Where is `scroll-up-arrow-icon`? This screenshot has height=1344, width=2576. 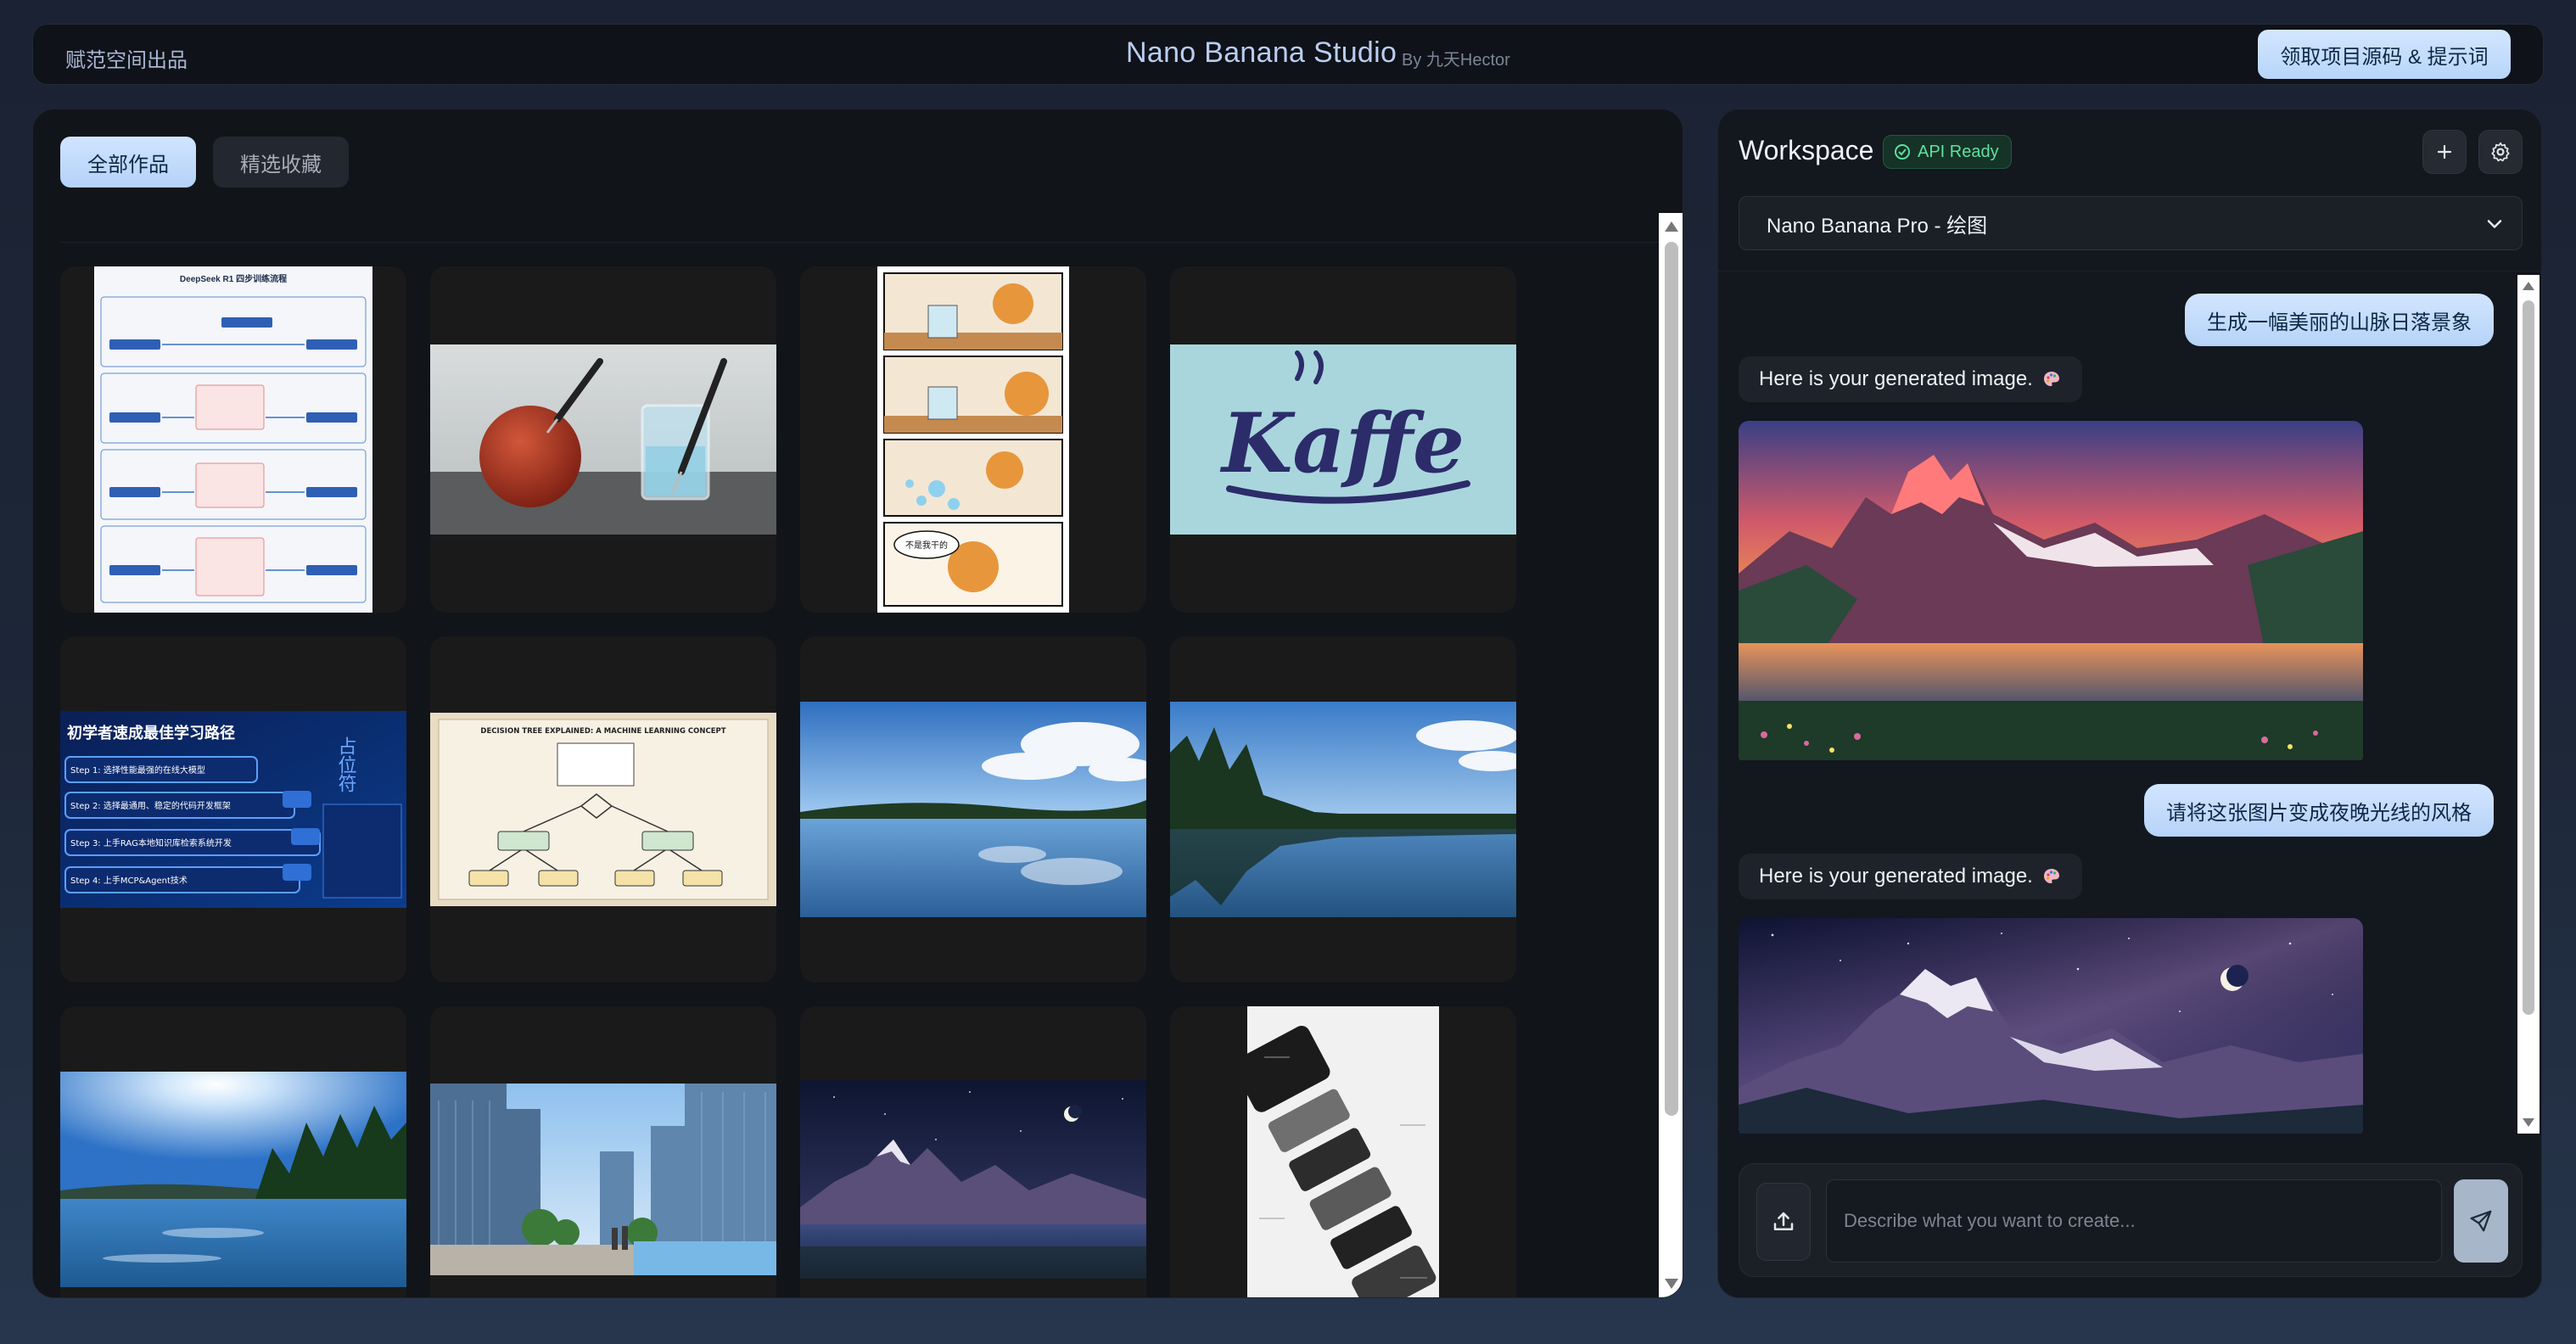
scroll-up-arrow-icon is located at coordinates (1671, 226).